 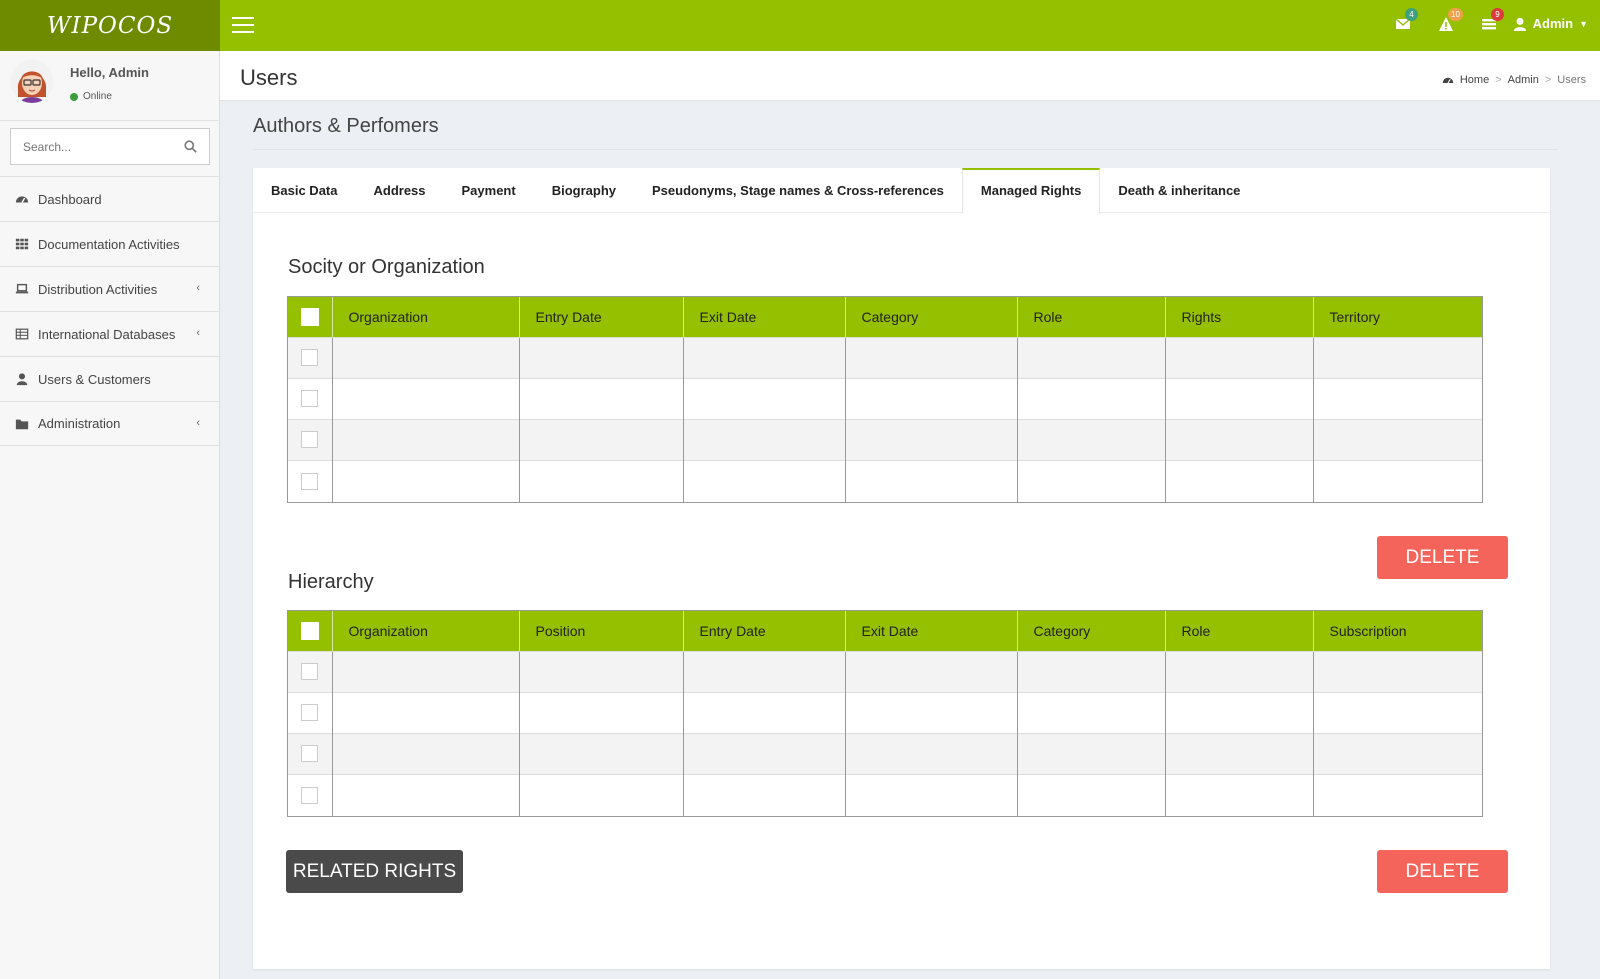 What do you see at coordinates (109, 86) in the screenshot?
I see `user-panel: Hello, Admin Online` at bounding box center [109, 86].